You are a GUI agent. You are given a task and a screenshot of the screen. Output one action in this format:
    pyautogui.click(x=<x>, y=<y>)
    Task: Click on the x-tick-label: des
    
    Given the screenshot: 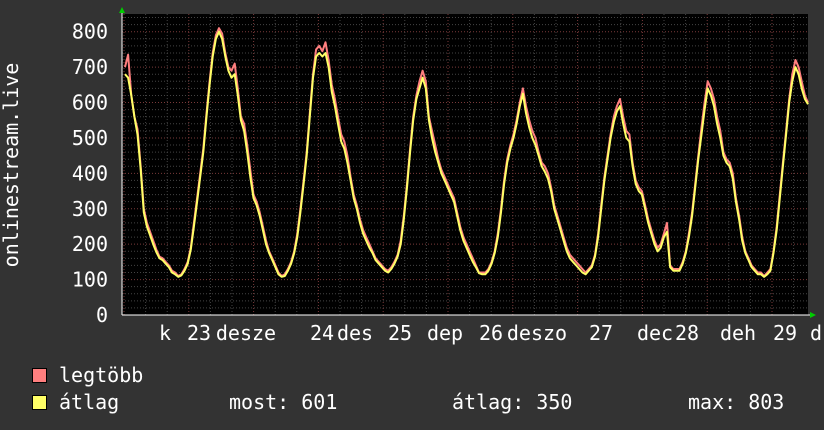 What is the action you would take?
    pyautogui.click(x=355, y=333)
    